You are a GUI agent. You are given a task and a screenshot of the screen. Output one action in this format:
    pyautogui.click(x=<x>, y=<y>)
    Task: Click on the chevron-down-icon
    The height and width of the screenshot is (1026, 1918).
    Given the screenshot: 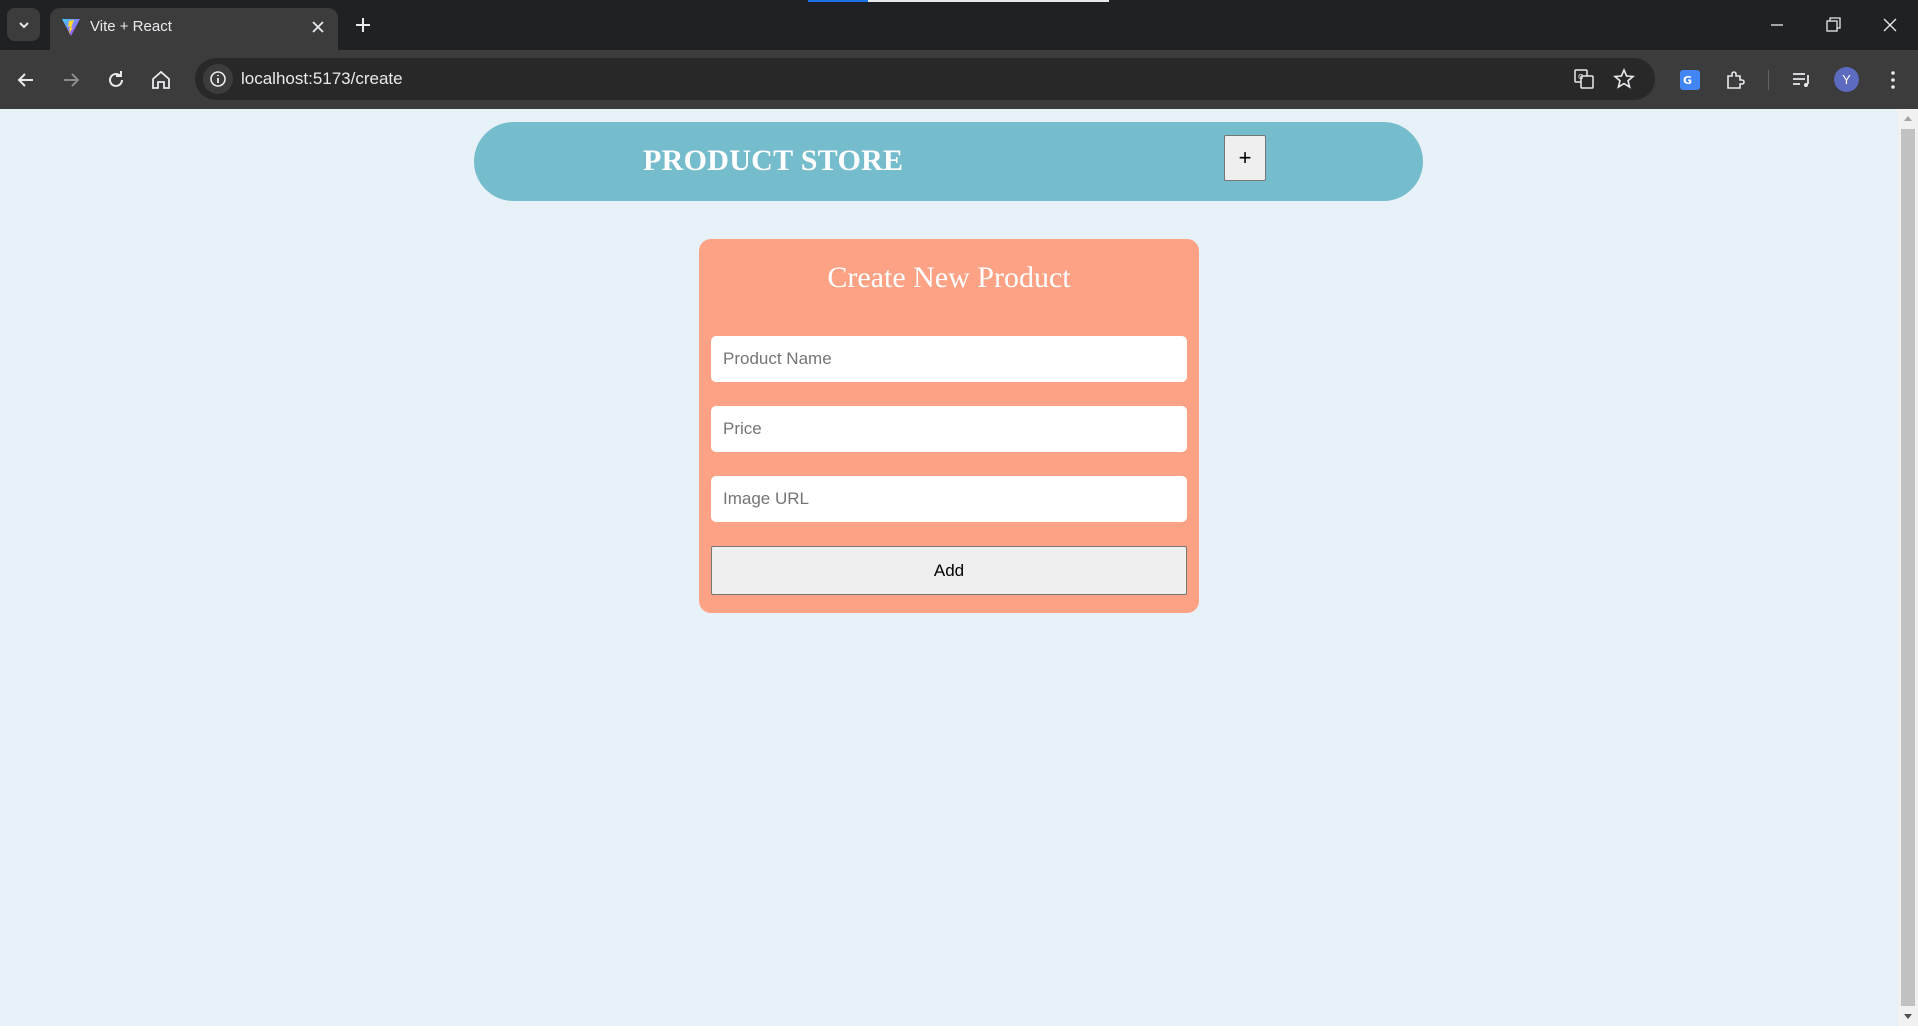 What is the action you would take?
    pyautogui.click(x=23, y=24)
    